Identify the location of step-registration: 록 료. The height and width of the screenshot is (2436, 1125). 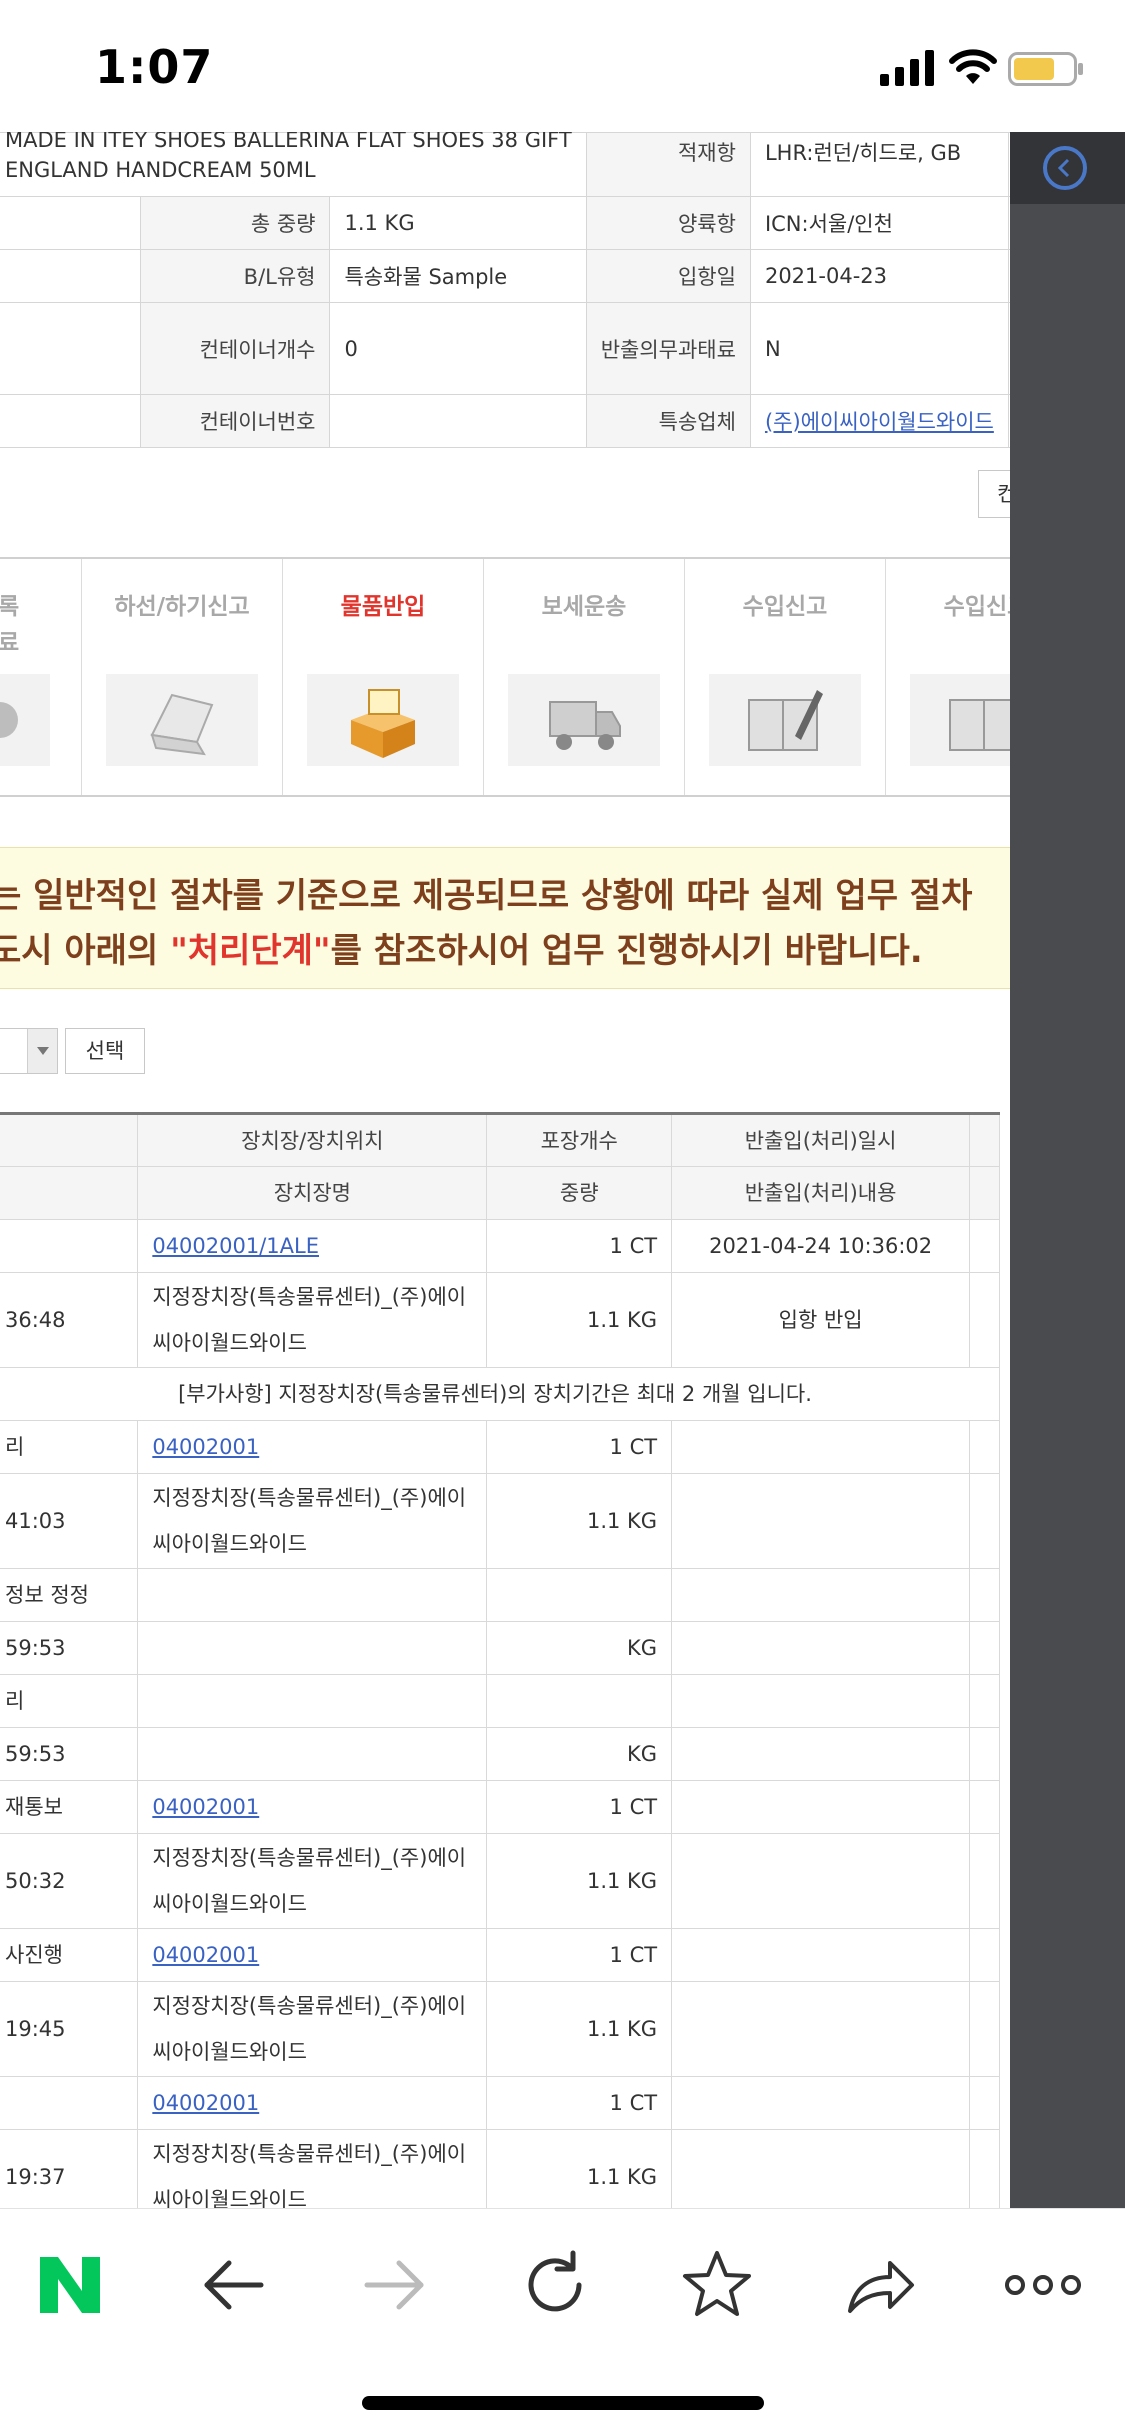
(41, 677).